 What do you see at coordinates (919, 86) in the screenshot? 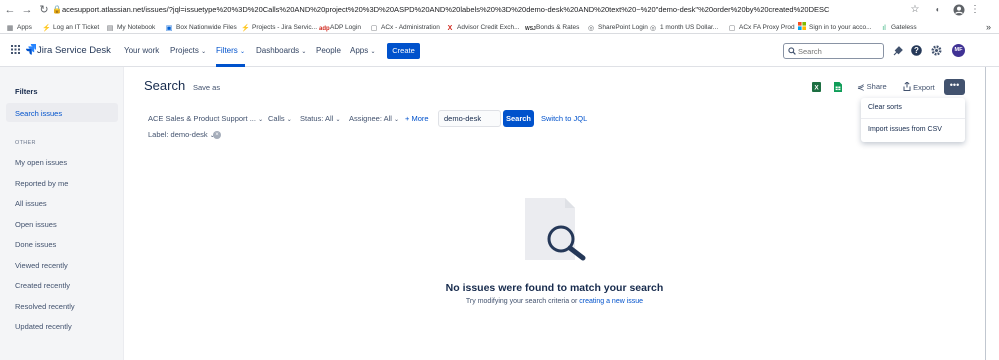
I see `export-button: Export` at bounding box center [919, 86].